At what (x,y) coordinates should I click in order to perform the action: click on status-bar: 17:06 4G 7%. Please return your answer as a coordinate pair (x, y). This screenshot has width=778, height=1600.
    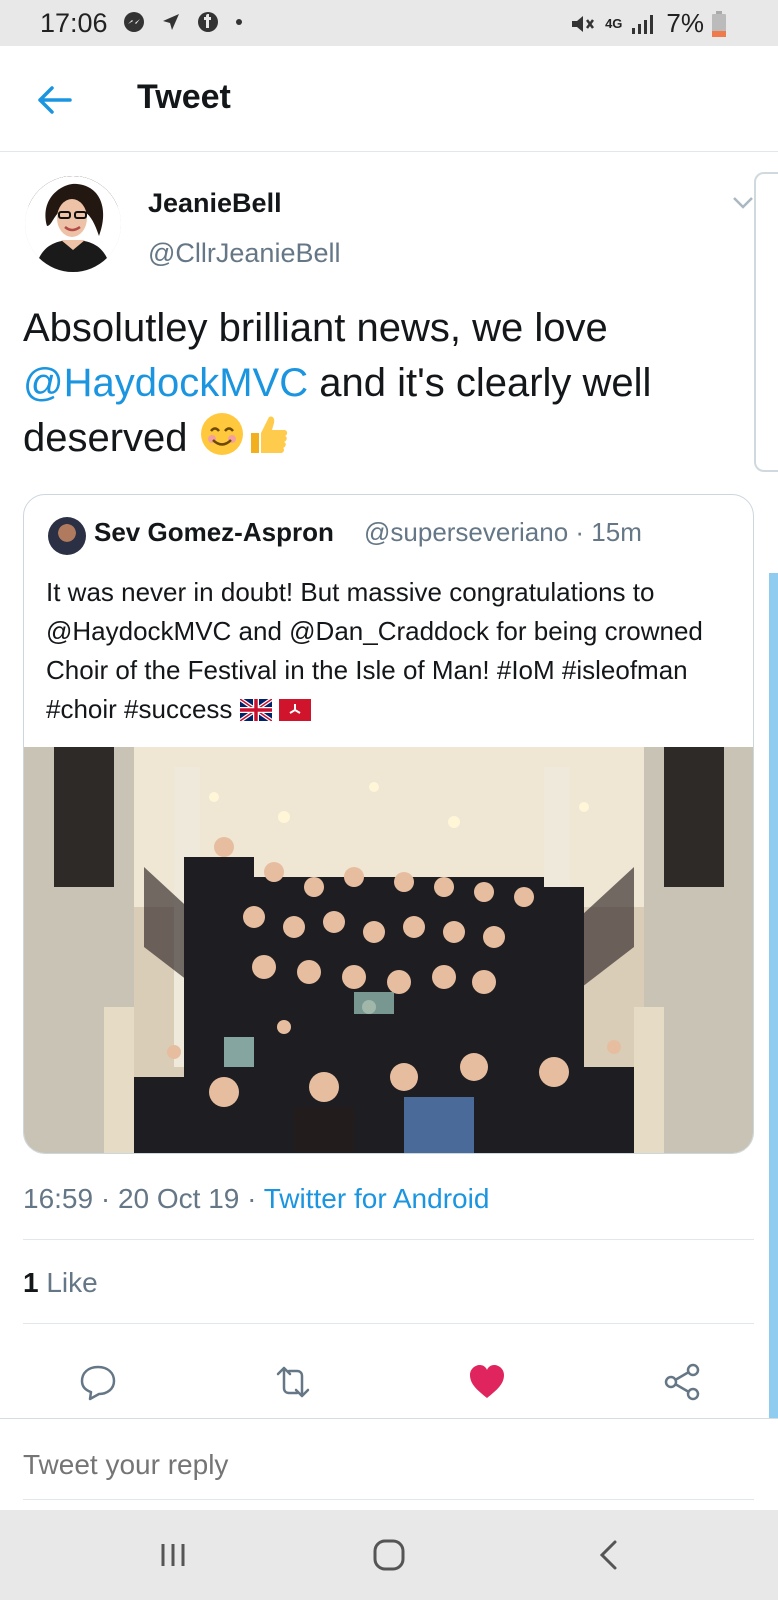
    Looking at the image, I should click on (389, 23).